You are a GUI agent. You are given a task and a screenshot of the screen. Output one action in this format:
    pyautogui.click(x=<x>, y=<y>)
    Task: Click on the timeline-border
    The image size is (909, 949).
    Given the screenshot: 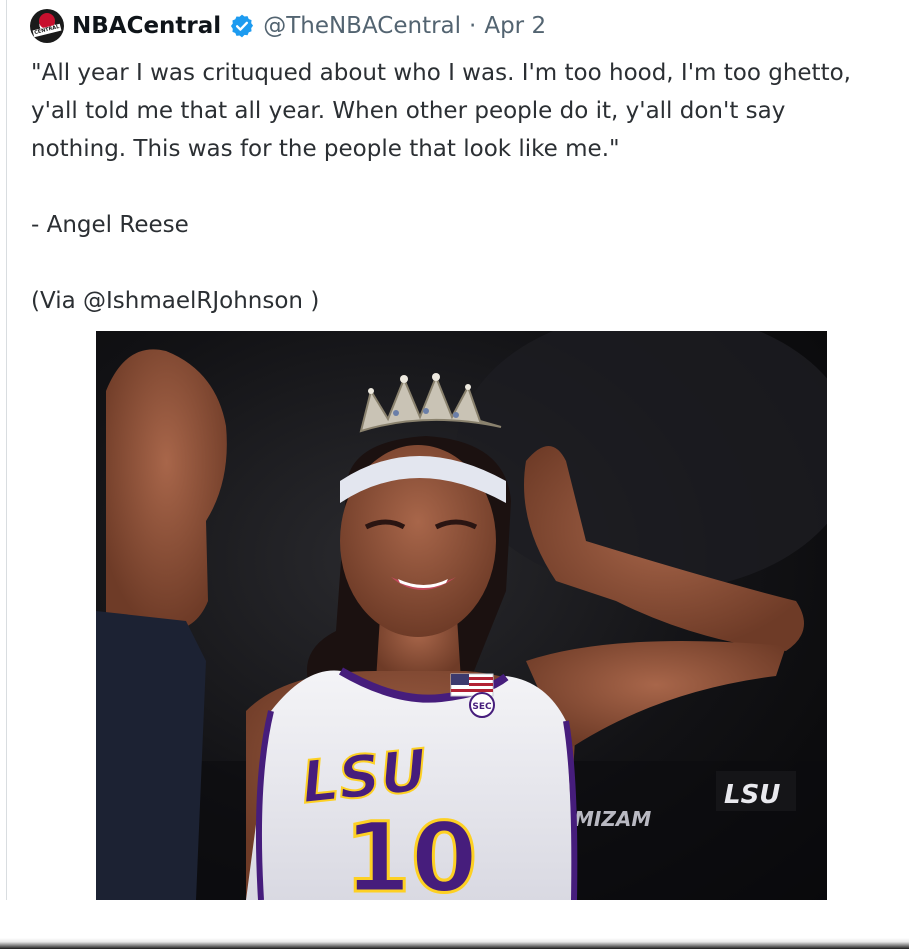 What is the action you would take?
    pyautogui.click(x=6, y=450)
    